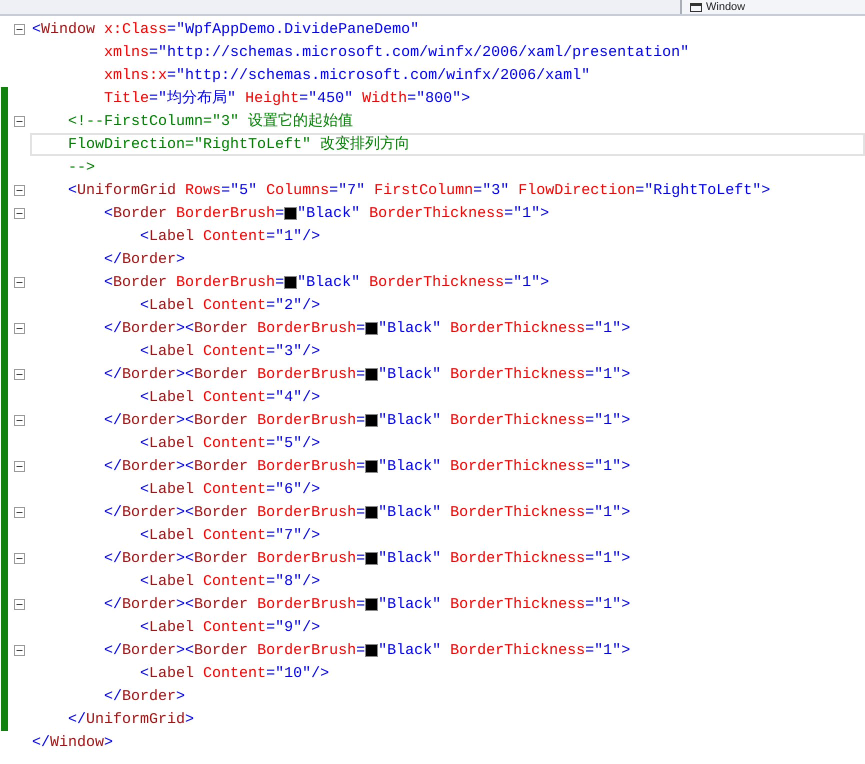 Image resolution: width=865 pixels, height=764 pixels. I want to click on attribute-name: xmlns, so click(126, 52).